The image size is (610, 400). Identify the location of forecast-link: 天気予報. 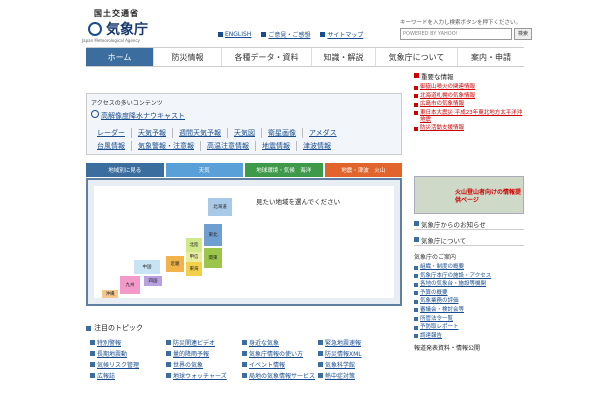
(152, 133).